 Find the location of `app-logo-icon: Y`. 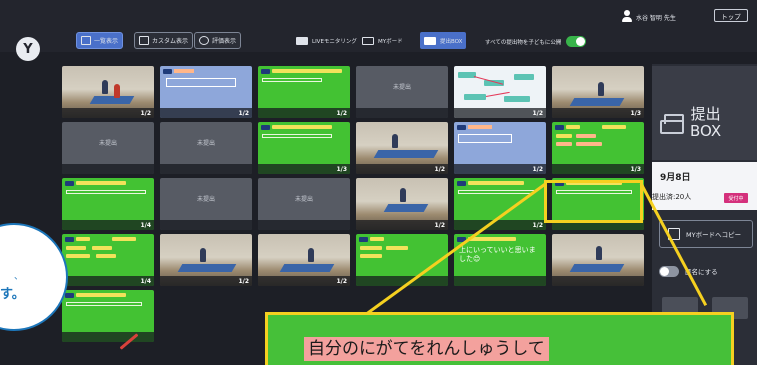

app-logo-icon: Y is located at coordinates (28, 49).